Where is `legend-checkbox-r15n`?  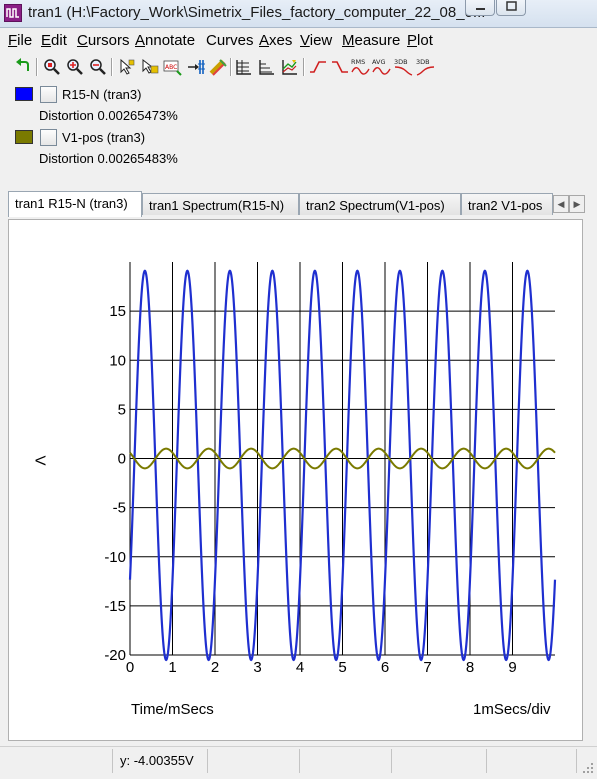 legend-checkbox-r15n is located at coordinates (48, 94).